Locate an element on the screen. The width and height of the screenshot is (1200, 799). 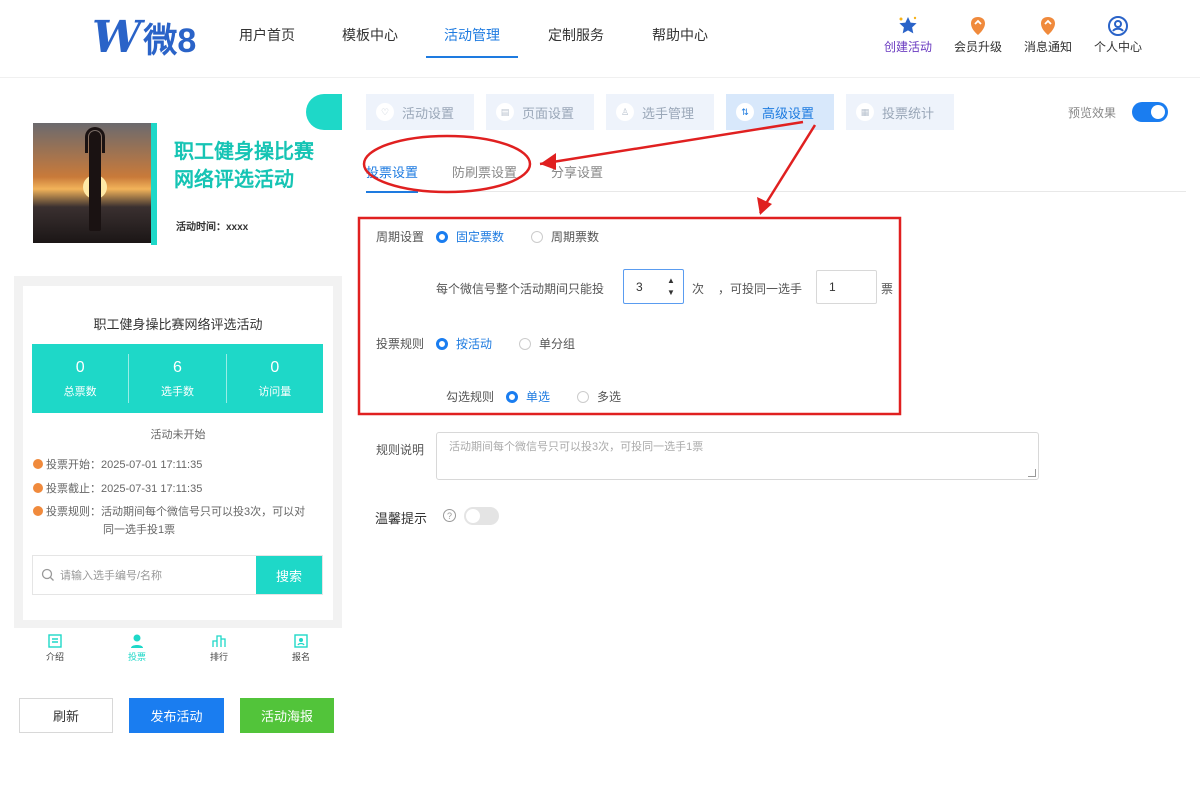
create-activity-button: 创建活动 is located at coordinates (908, 34).